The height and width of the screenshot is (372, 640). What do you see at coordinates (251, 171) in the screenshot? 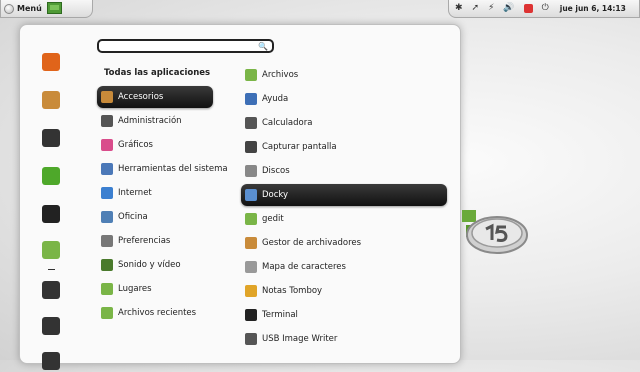
I see `disks-icon` at bounding box center [251, 171].